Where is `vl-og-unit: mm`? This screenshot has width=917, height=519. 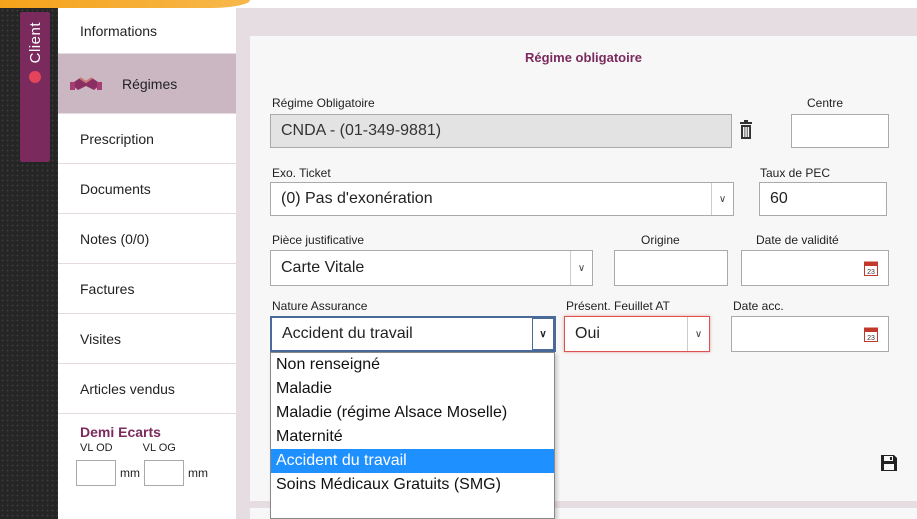
vl-og-unit: mm is located at coordinates (198, 473).